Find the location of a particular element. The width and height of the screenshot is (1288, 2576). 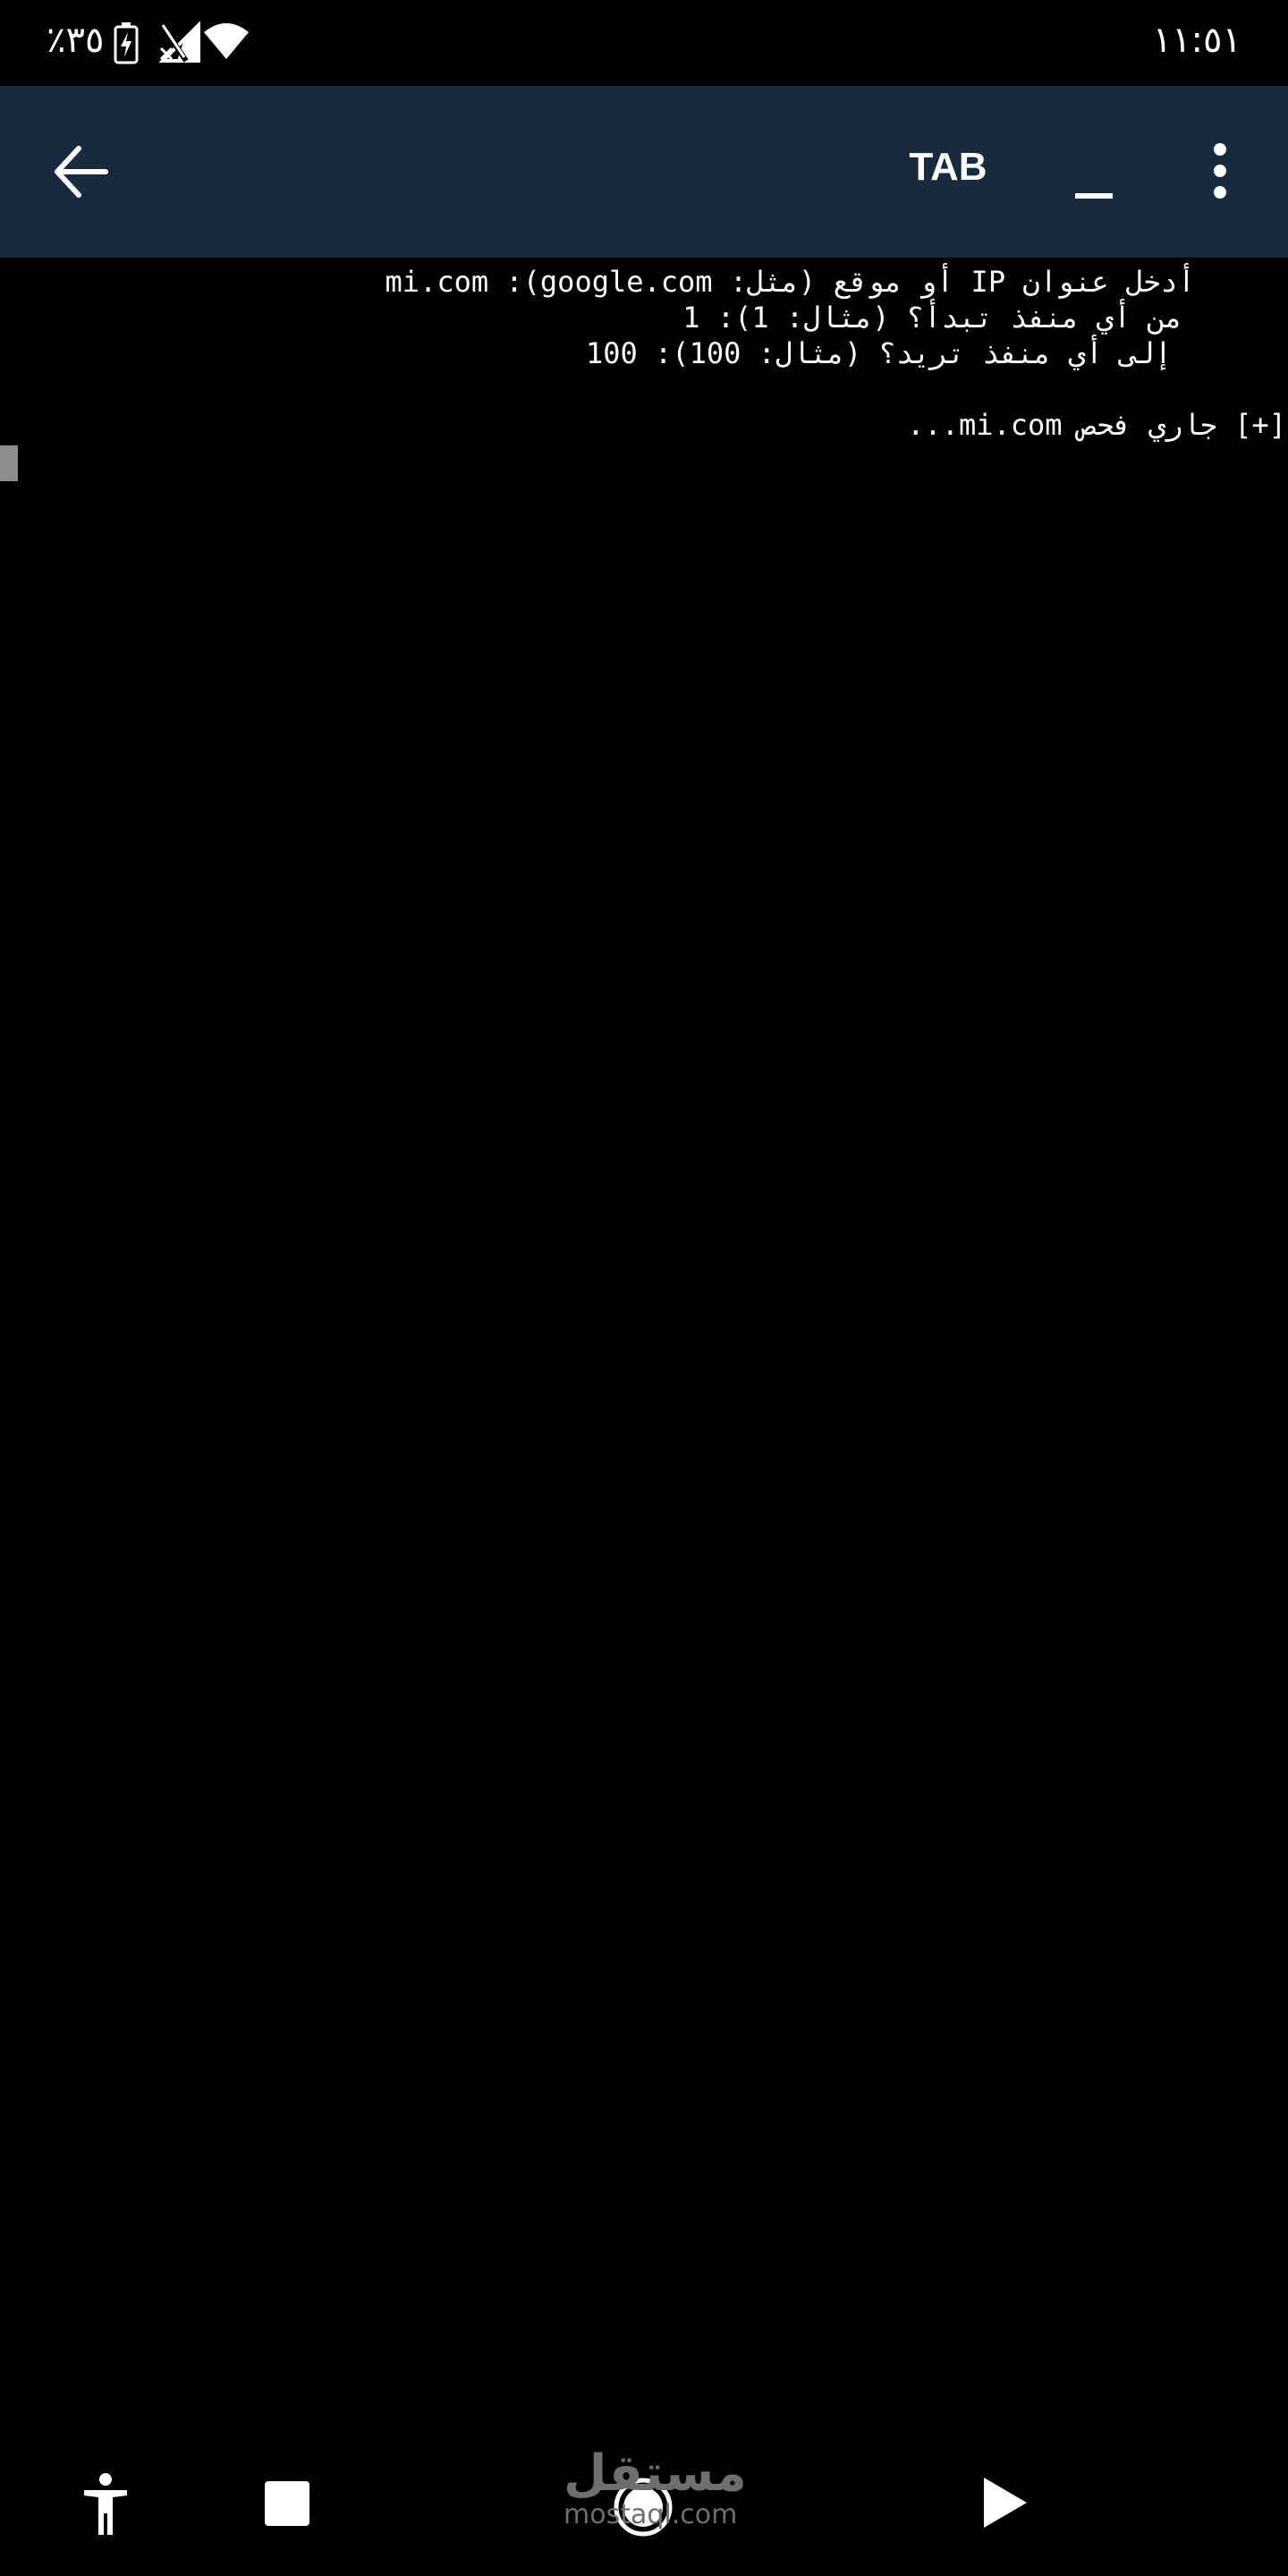

watermark-latin: mostaql.com is located at coordinates (651, 2514).